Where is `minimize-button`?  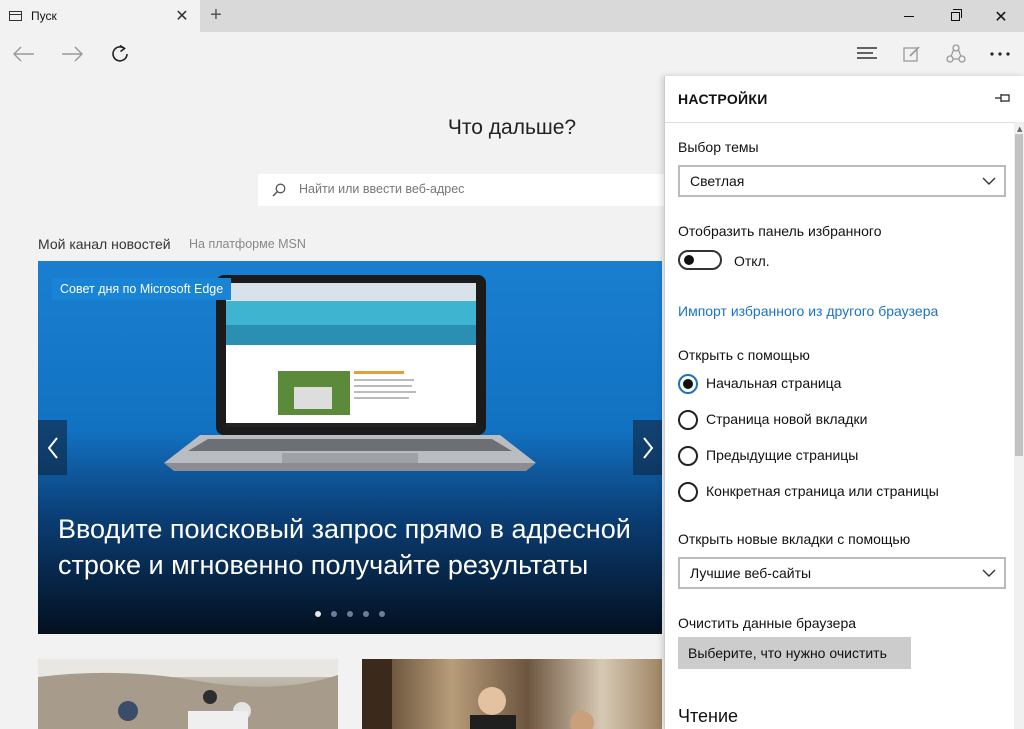
minimize-button is located at coordinates (909, 16).